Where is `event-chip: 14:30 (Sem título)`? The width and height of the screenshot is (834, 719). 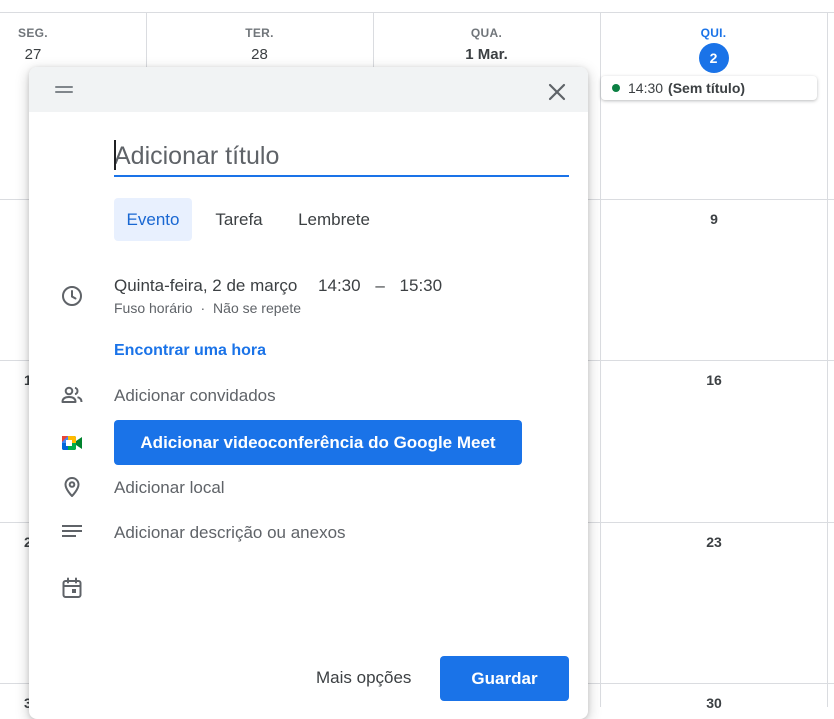
event-chip: 14:30 (Sem título) is located at coordinates (709, 88).